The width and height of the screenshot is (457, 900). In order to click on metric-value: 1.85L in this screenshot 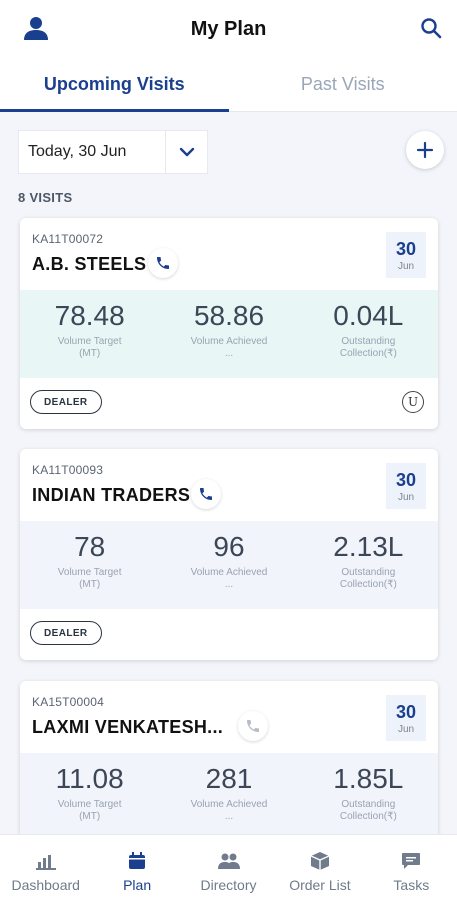, I will do `click(368, 778)`.